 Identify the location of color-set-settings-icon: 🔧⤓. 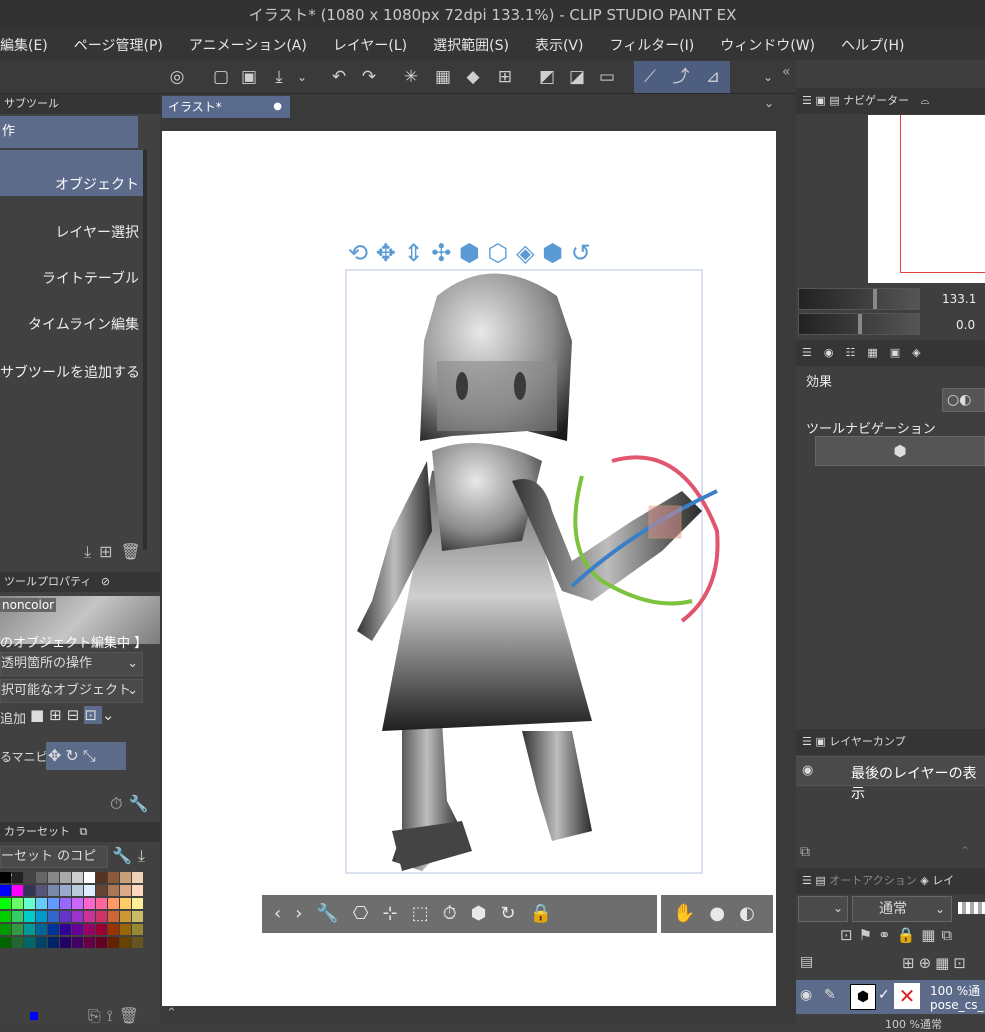
(131, 856).